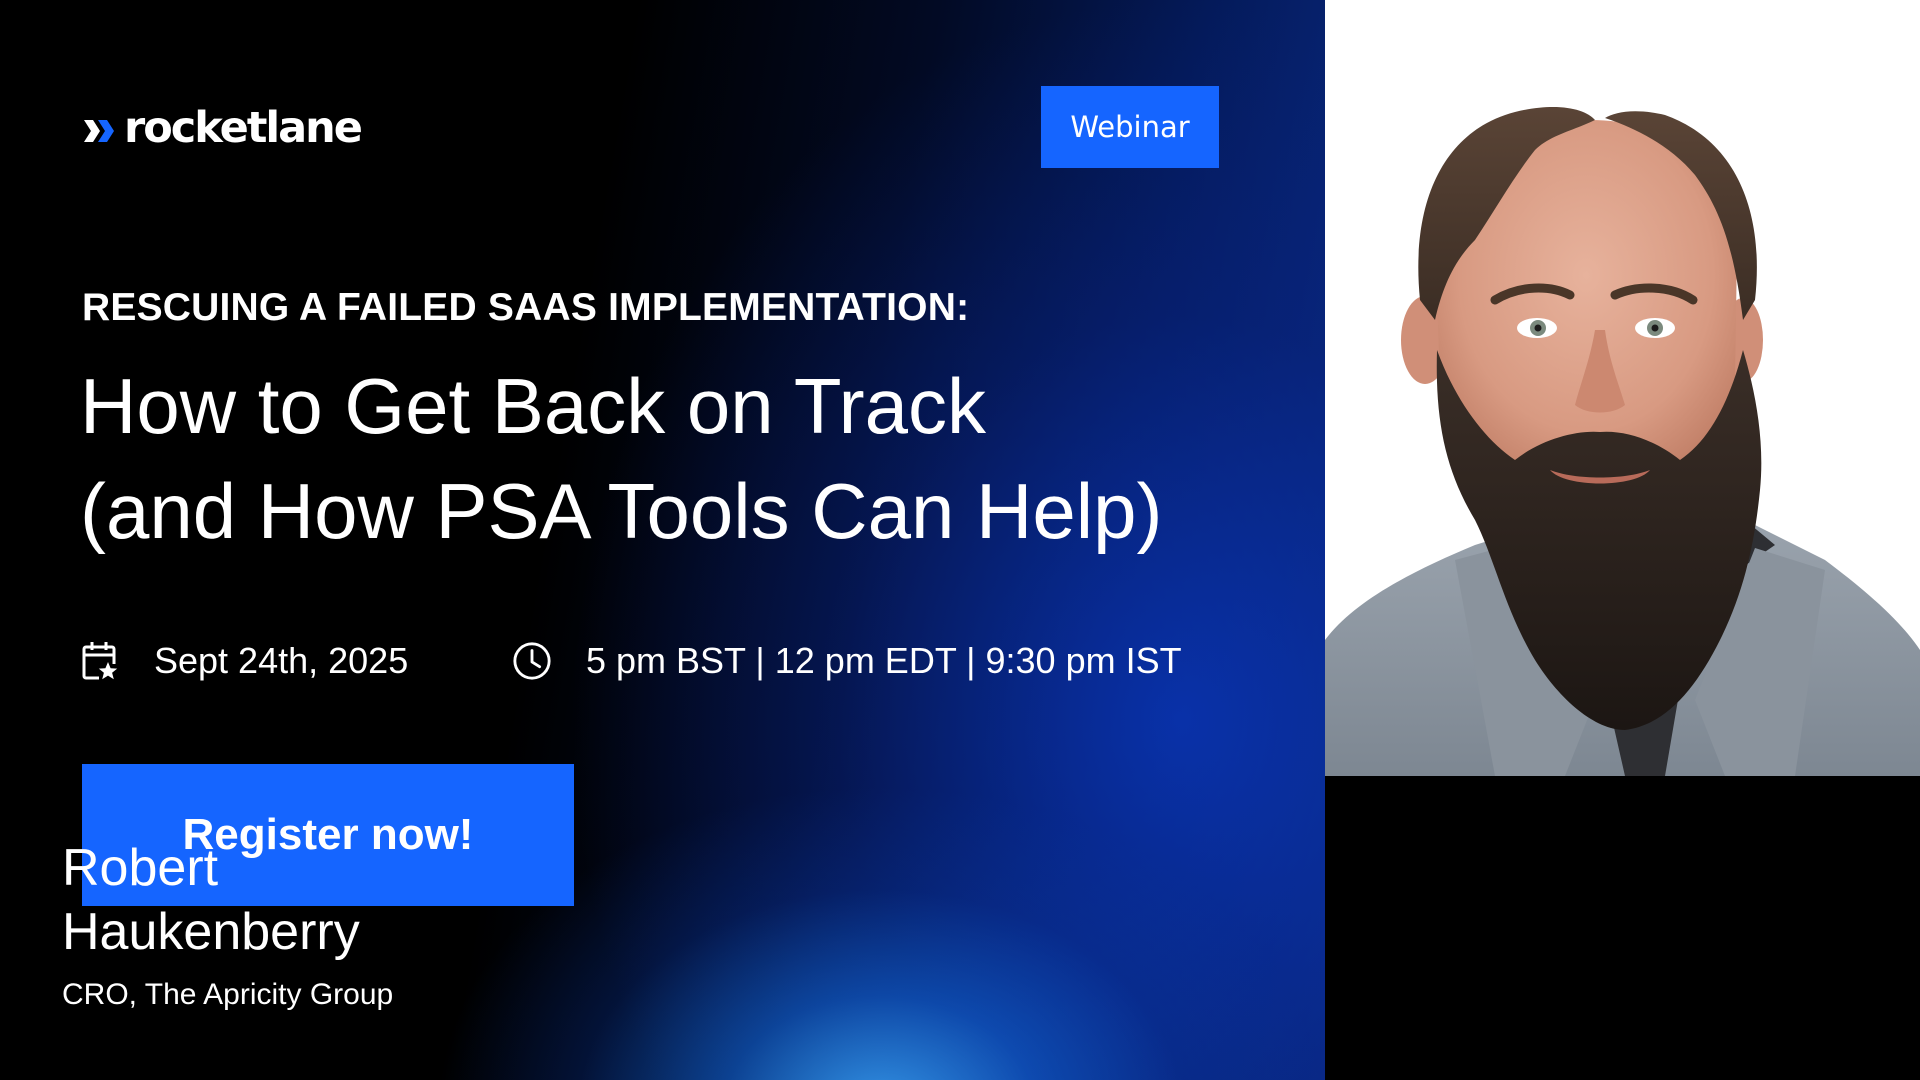 This screenshot has height=1080, width=1920. I want to click on brand-logo: rocketlane, so click(222, 128).